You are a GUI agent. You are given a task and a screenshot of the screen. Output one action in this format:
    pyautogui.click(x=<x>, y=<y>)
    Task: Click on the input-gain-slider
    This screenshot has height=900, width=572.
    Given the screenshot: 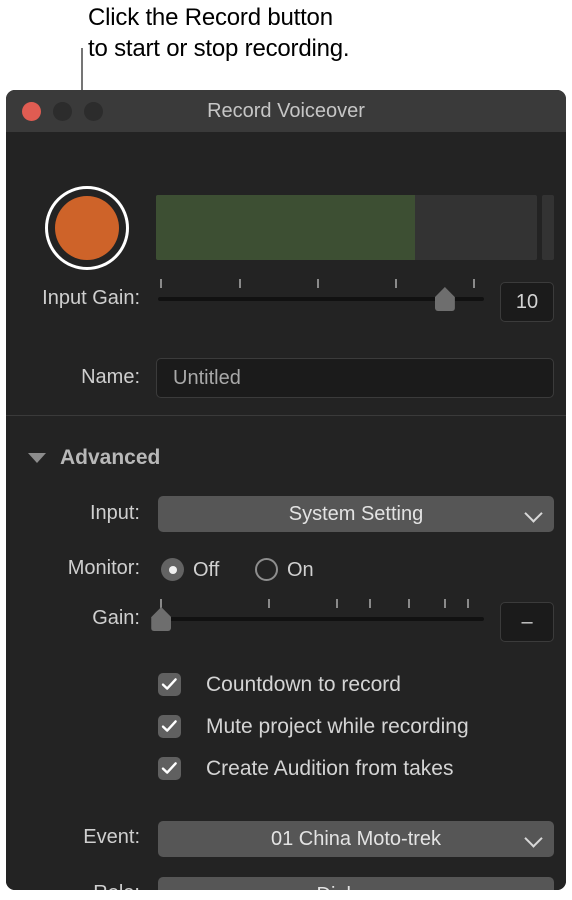 What is the action you would take?
    pyautogui.click(x=321, y=296)
    